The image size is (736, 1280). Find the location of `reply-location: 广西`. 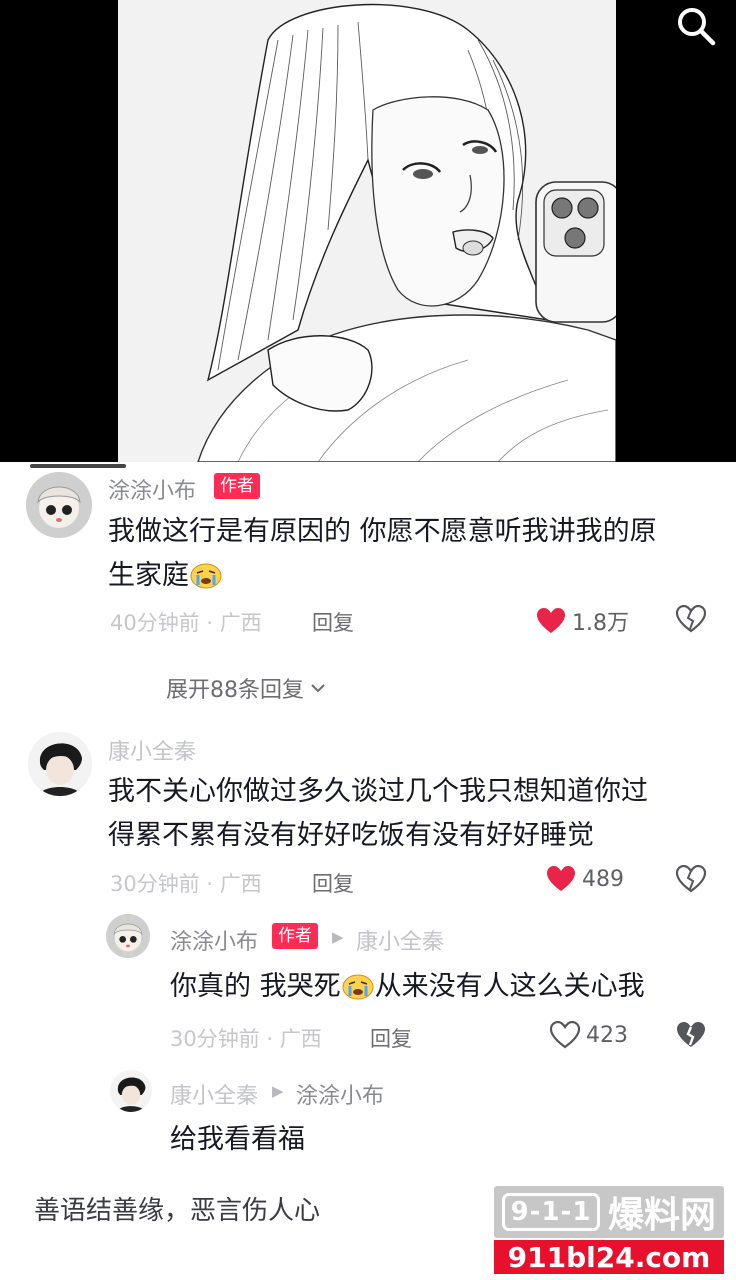

reply-location: 广西 is located at coordinates (300, 1039).